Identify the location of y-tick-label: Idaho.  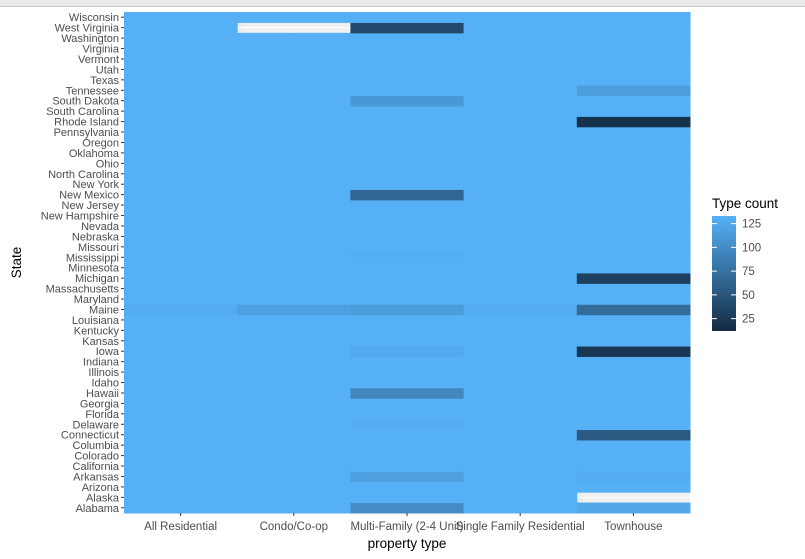
(105, 384).